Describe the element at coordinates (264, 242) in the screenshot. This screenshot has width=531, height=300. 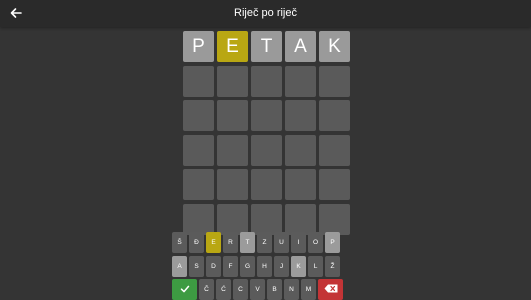
I see `key-z: Z` at that location.